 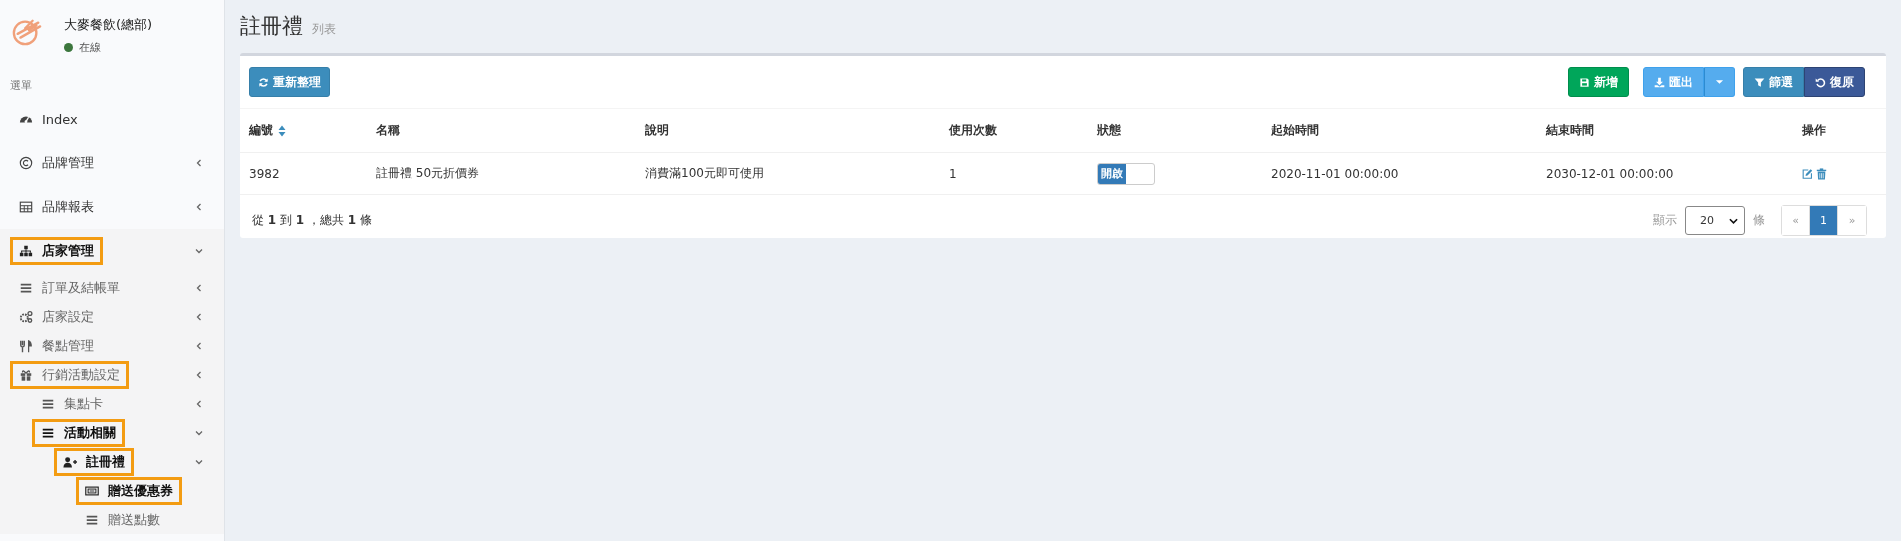 What do you see at coordinates (26, 251) in the screenshot?
I see `sitemap-icon` at bounding box center [26, 251].